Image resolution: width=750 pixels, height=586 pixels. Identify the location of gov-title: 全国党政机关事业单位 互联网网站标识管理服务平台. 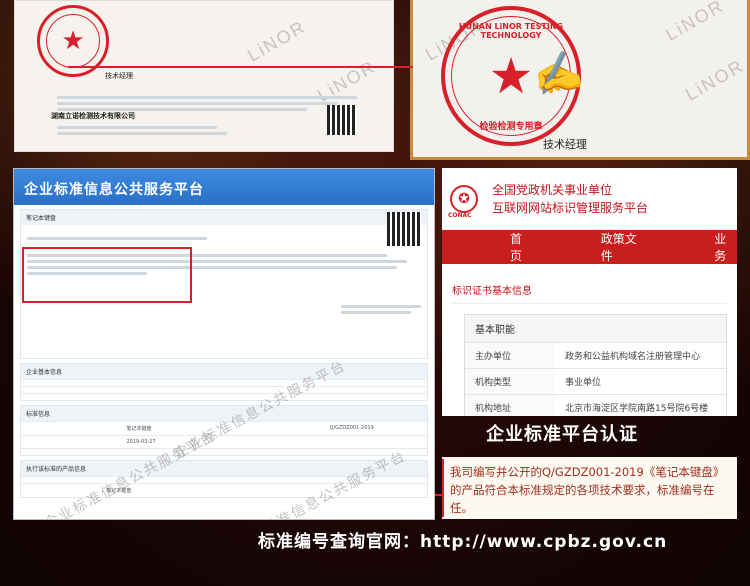
(570, 199).